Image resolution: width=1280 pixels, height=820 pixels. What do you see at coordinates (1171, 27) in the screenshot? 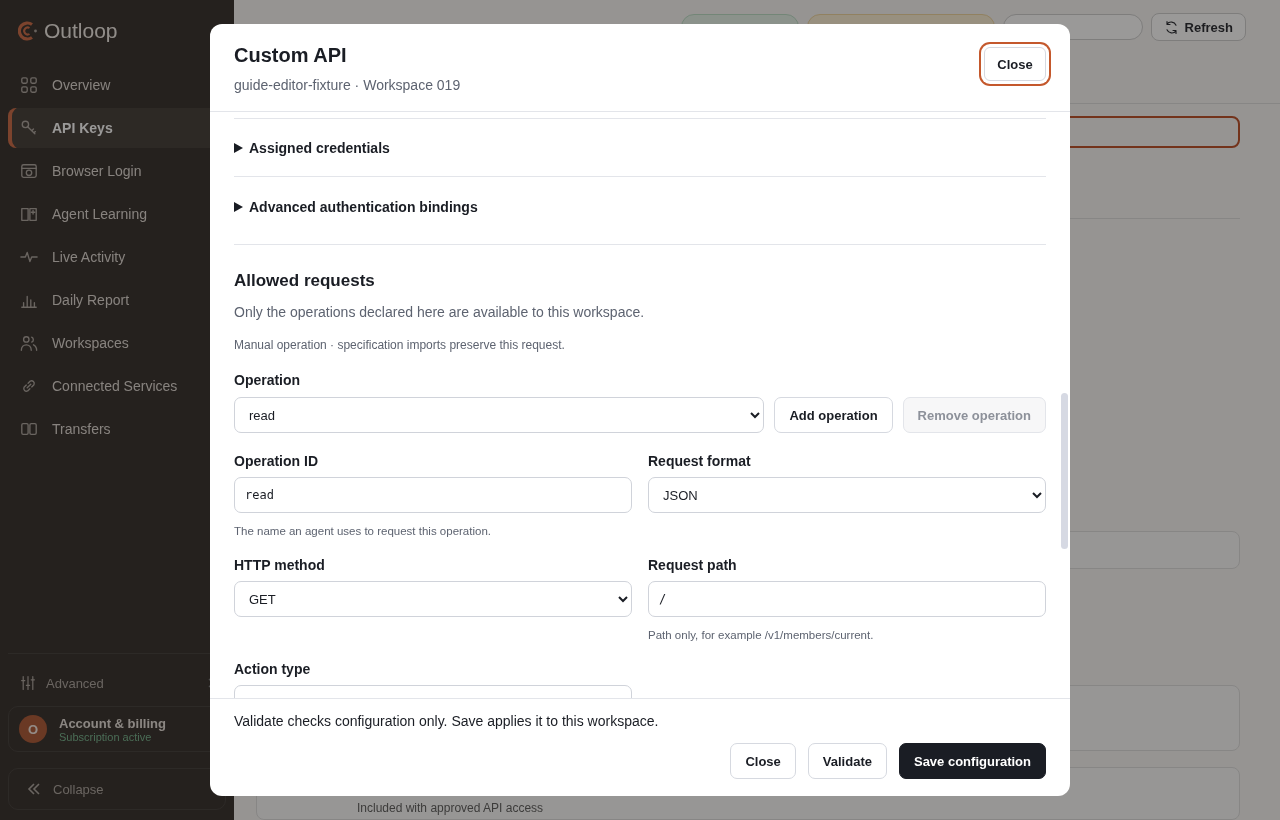
I see `refresh-icon` at bounding box center [1171, 27].